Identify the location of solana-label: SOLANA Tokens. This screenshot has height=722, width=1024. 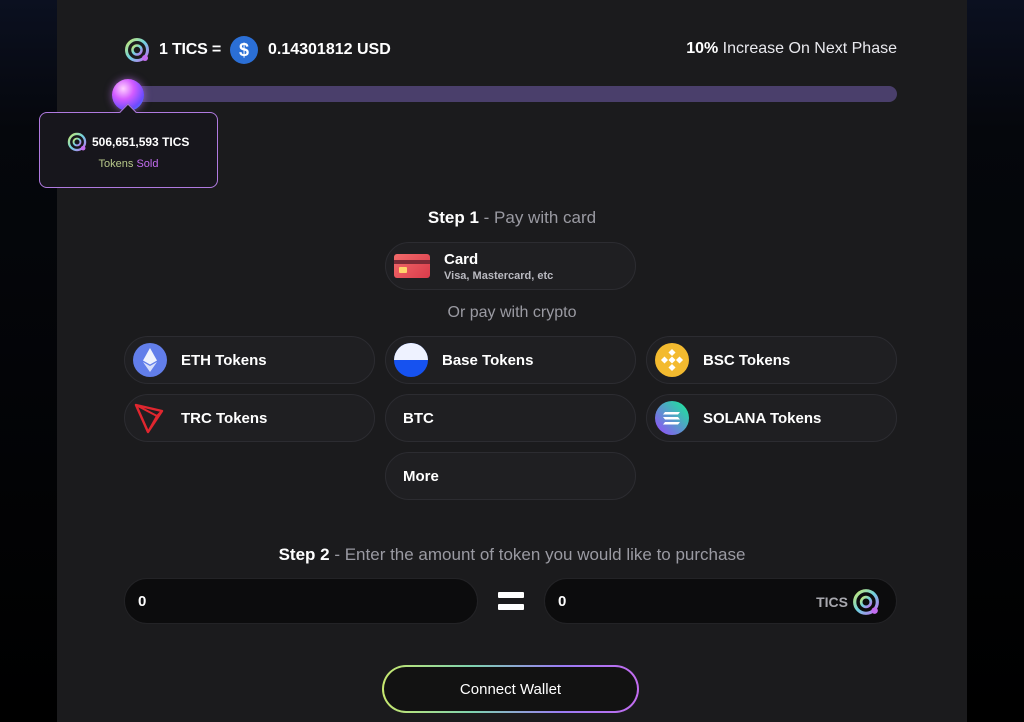
(762, 418).